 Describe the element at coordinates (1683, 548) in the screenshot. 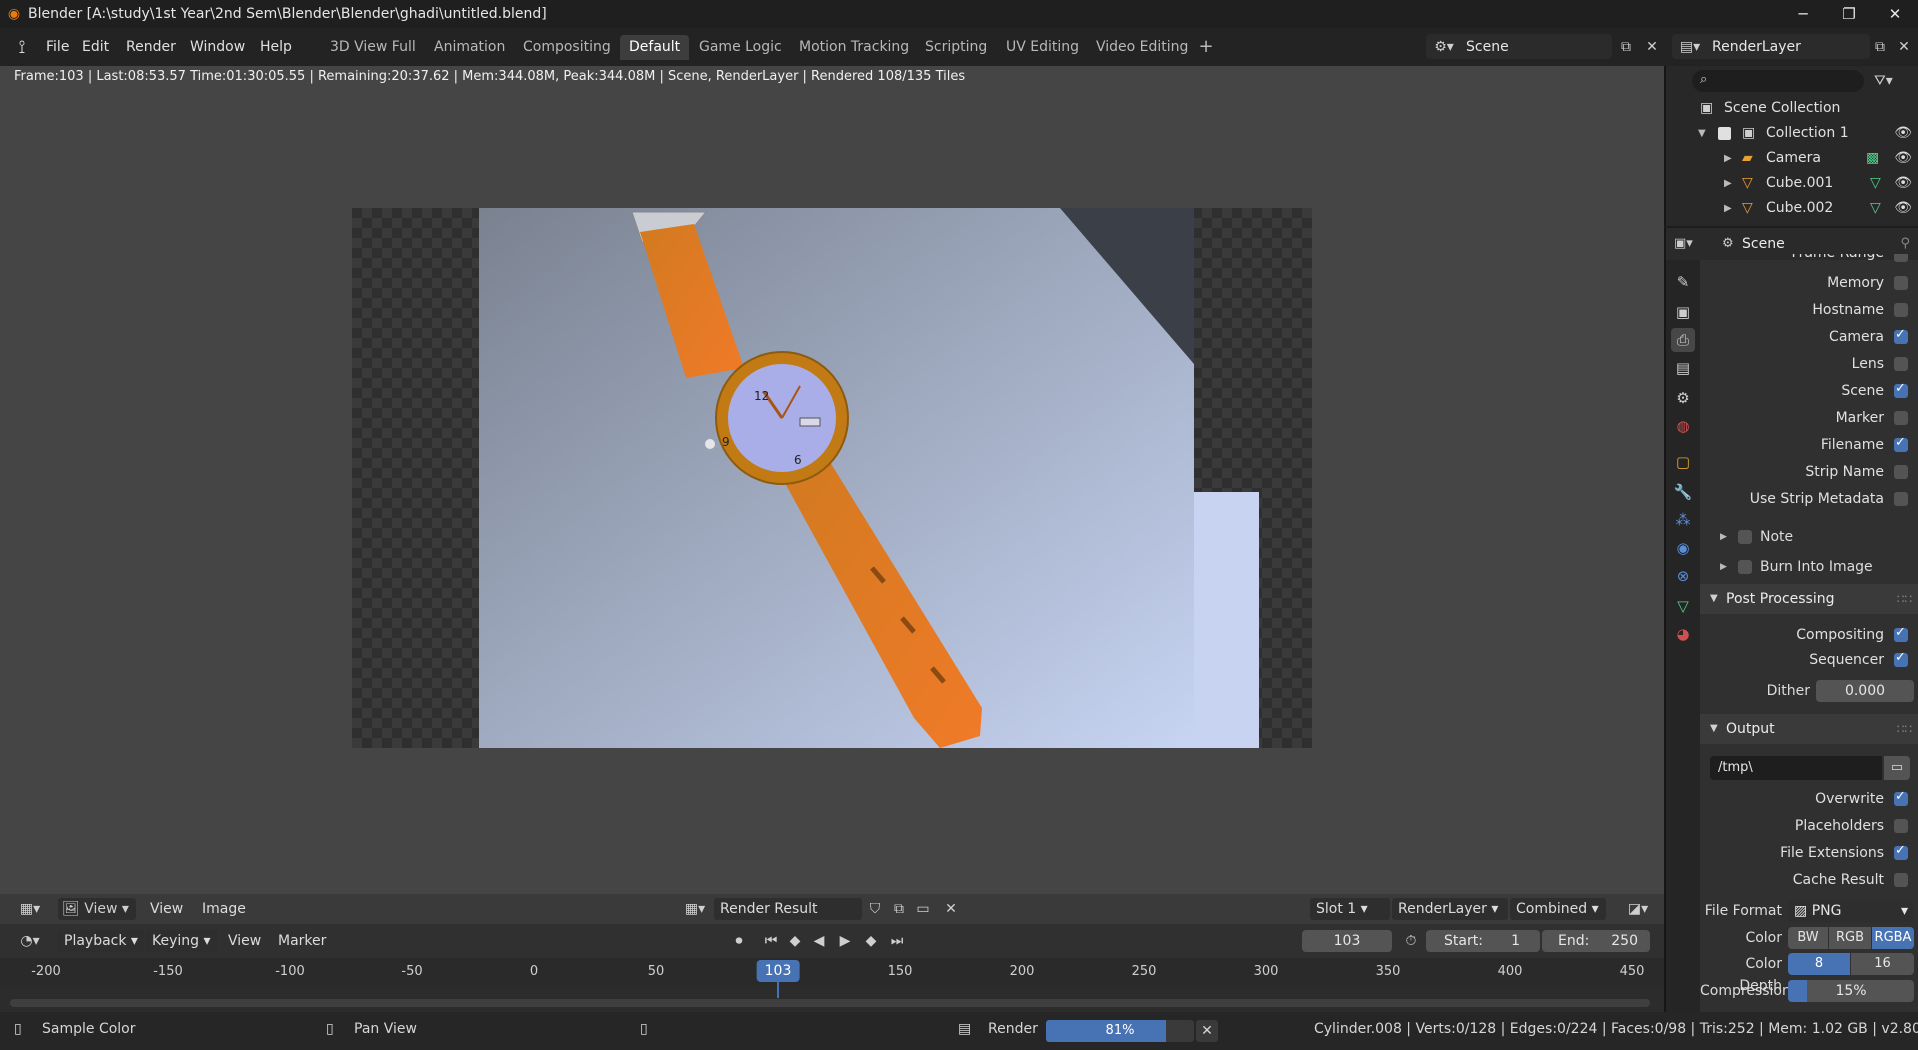

I see `physics-tab-icon: ◉` at that location.